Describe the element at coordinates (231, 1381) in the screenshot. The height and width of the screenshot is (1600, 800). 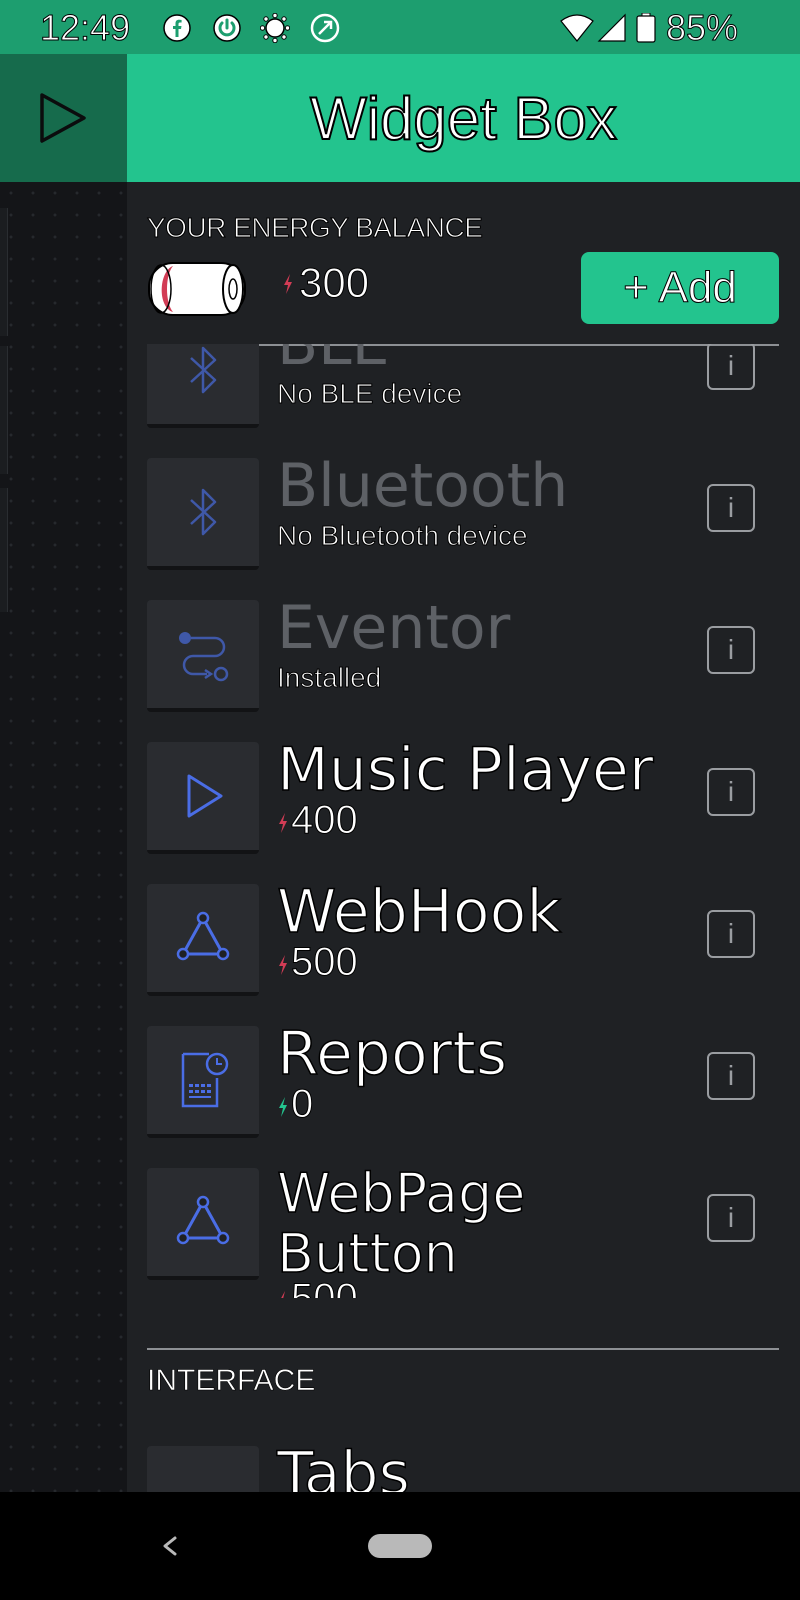
I see `section-label-interface: INTERFACE` at that location.